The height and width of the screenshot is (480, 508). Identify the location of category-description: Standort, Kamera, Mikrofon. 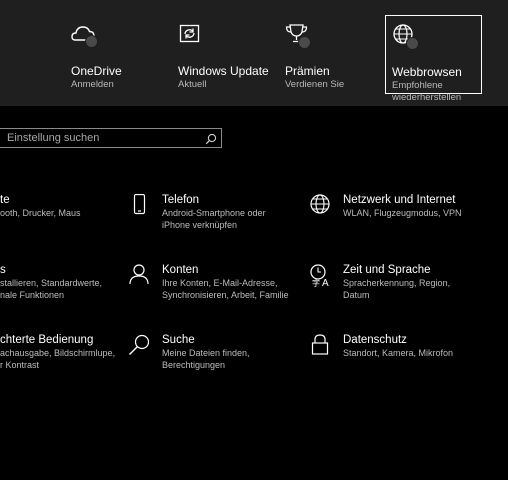
(398, 354).